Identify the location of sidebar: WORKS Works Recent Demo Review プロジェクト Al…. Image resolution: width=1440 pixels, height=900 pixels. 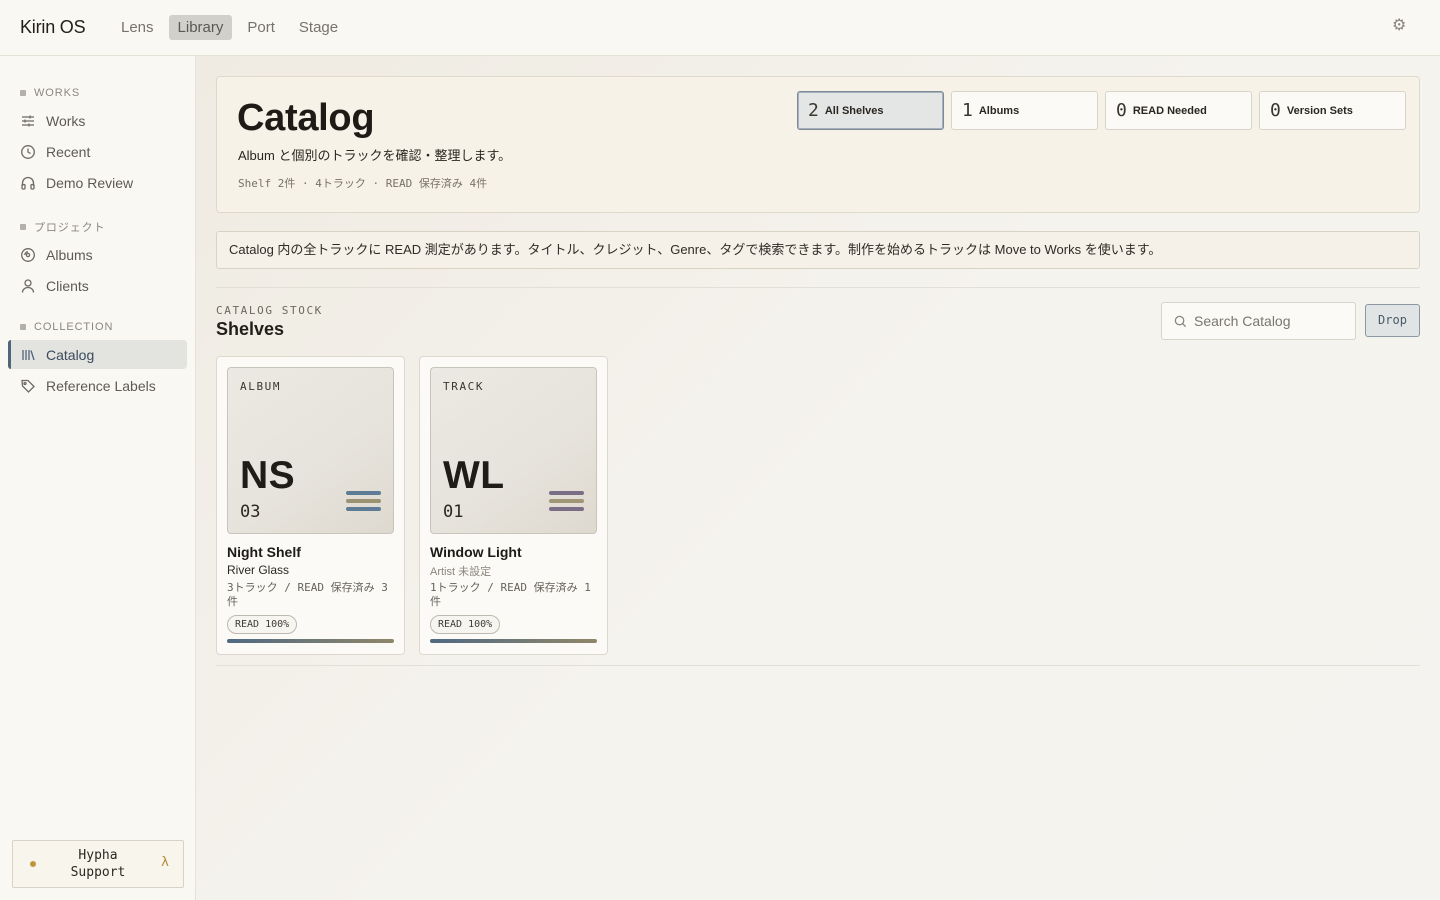
(98, 478).